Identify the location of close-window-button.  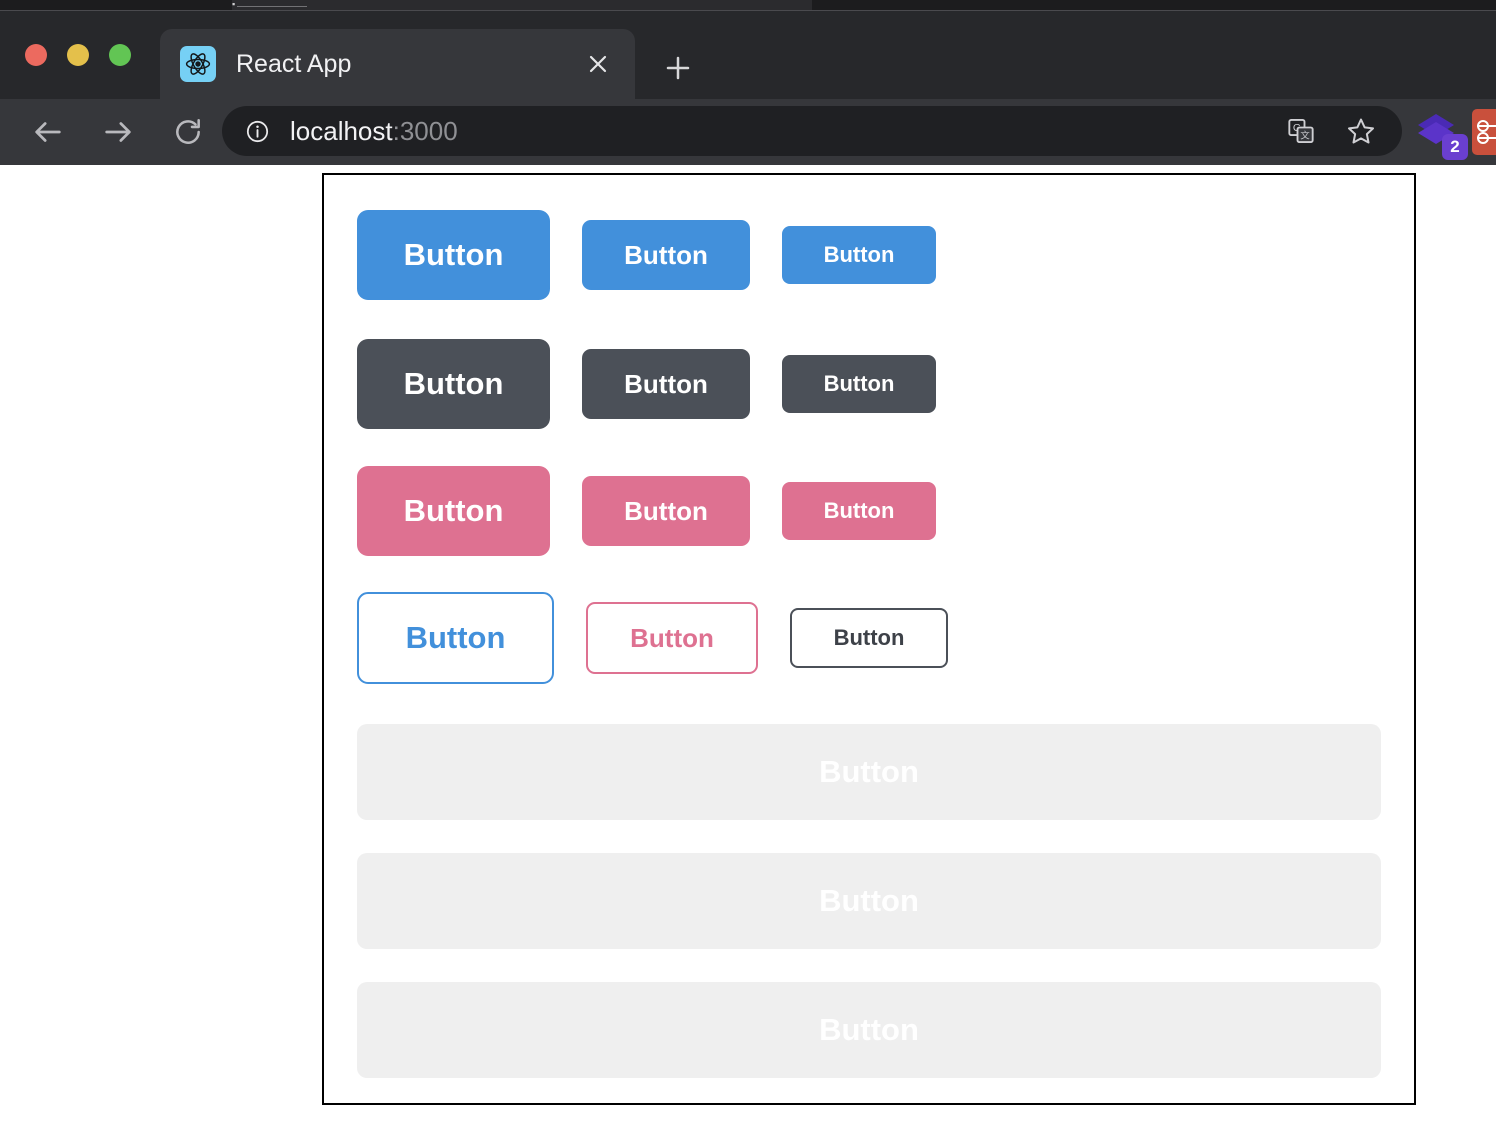
(36, 55).